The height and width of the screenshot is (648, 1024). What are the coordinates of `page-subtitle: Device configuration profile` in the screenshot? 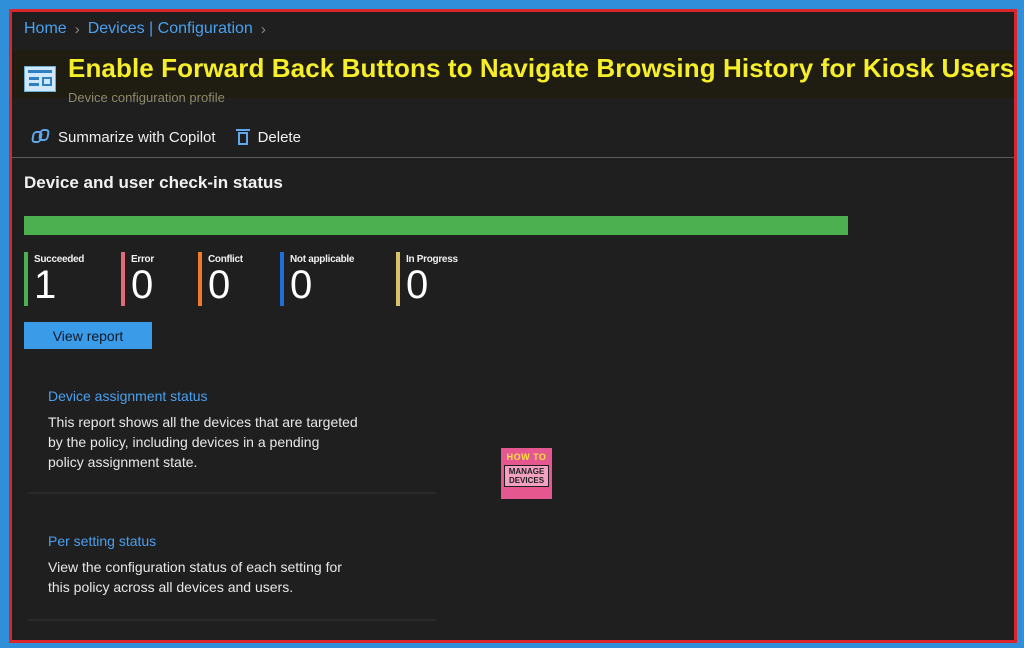 It's located at (146, 97).